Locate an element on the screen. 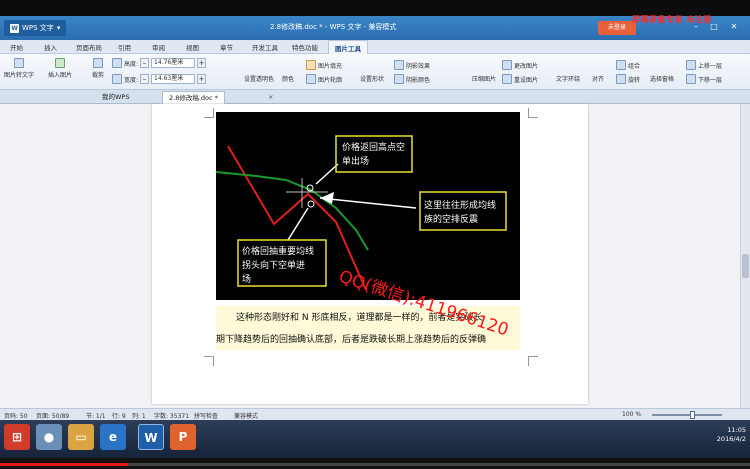  shadow-effect-button: 阴影效果 is located at coordinates (412, 65).